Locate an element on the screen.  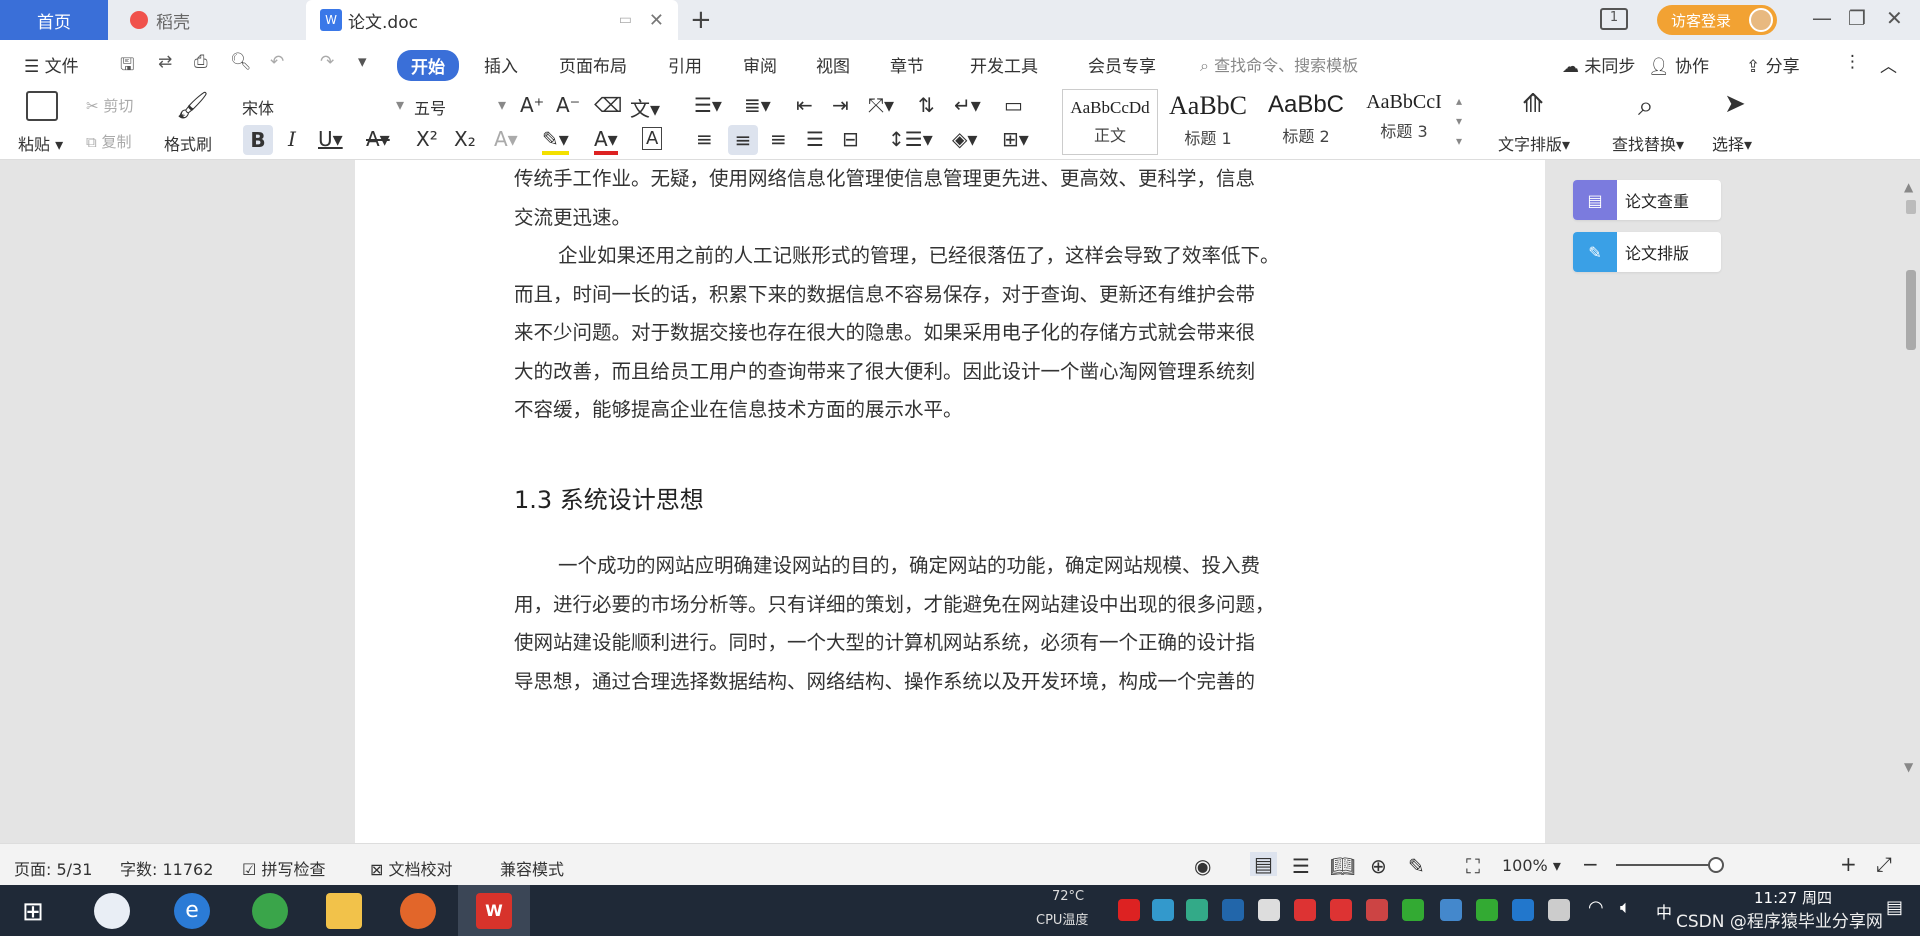
minimize-icon: — is located at coordinates (1822, 18).